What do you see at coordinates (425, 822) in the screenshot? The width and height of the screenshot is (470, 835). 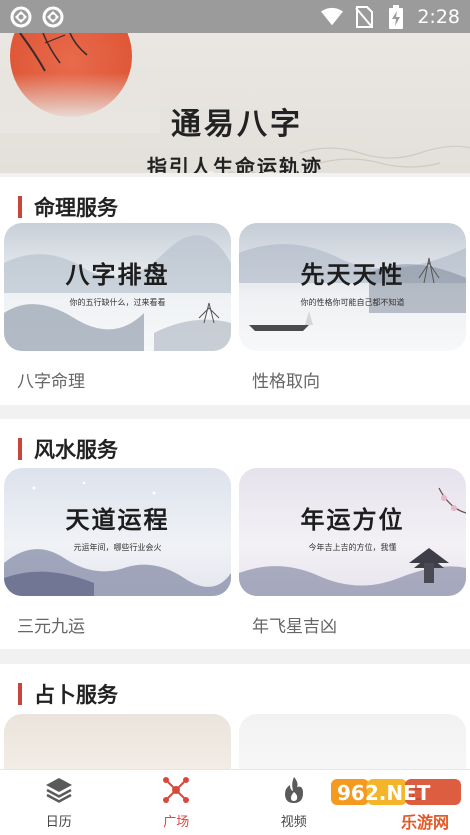 I see `watermark-tagline: 乐游网` at bounding box center [425, 822].